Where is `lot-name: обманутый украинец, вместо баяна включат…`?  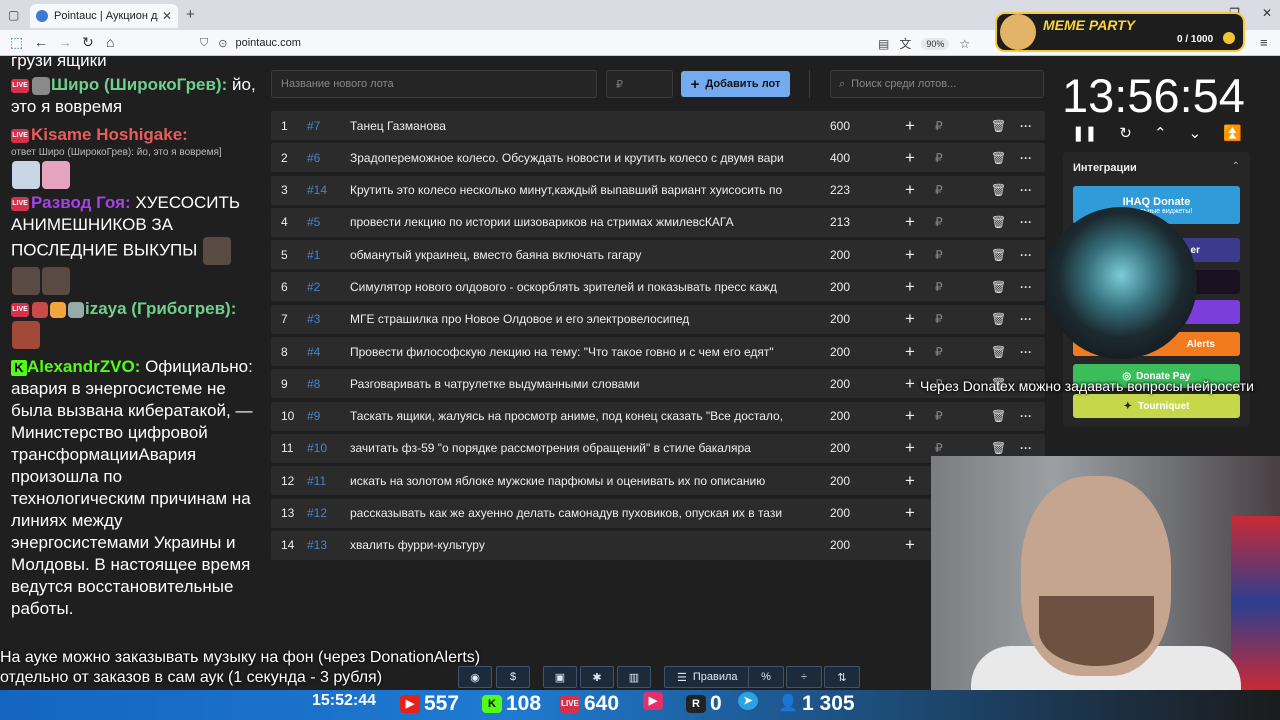 lot-name: обманутый украинец, вместо баяна включат… is located at coordinates (576, 255).